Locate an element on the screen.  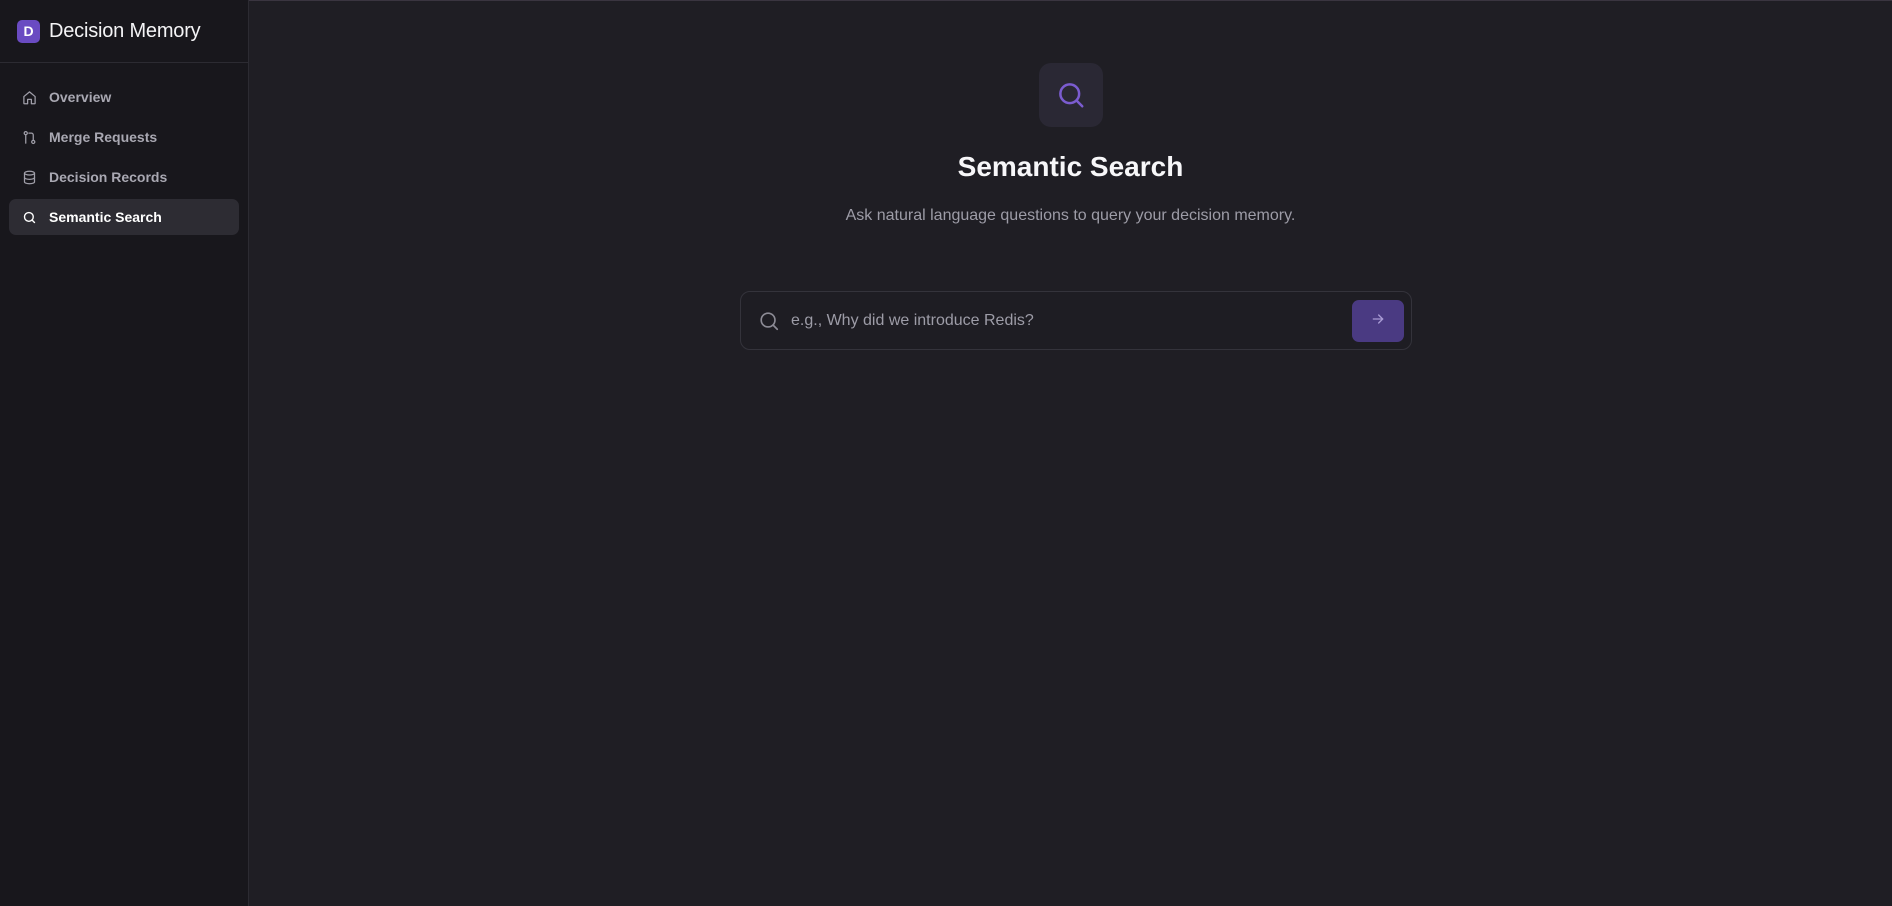
brand: D Decision Memory is located at coordinates (124, 31).